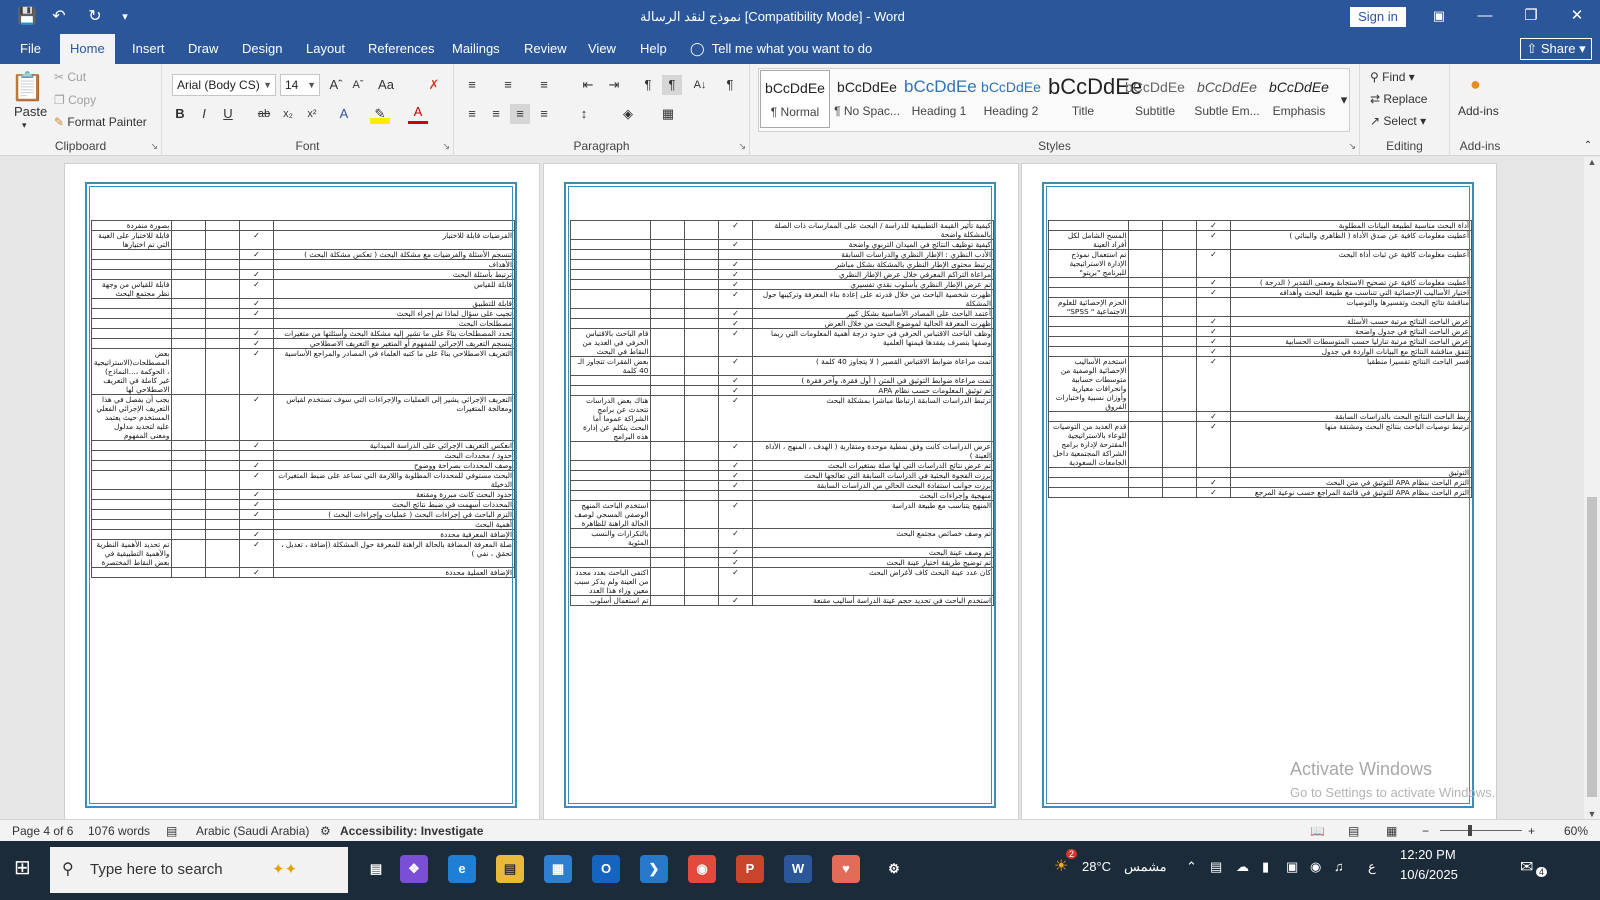 Image resolution: width=1600 pixels, height=900 pixels. I want to click on notifications-icon: ✉, so click(1526, 867).